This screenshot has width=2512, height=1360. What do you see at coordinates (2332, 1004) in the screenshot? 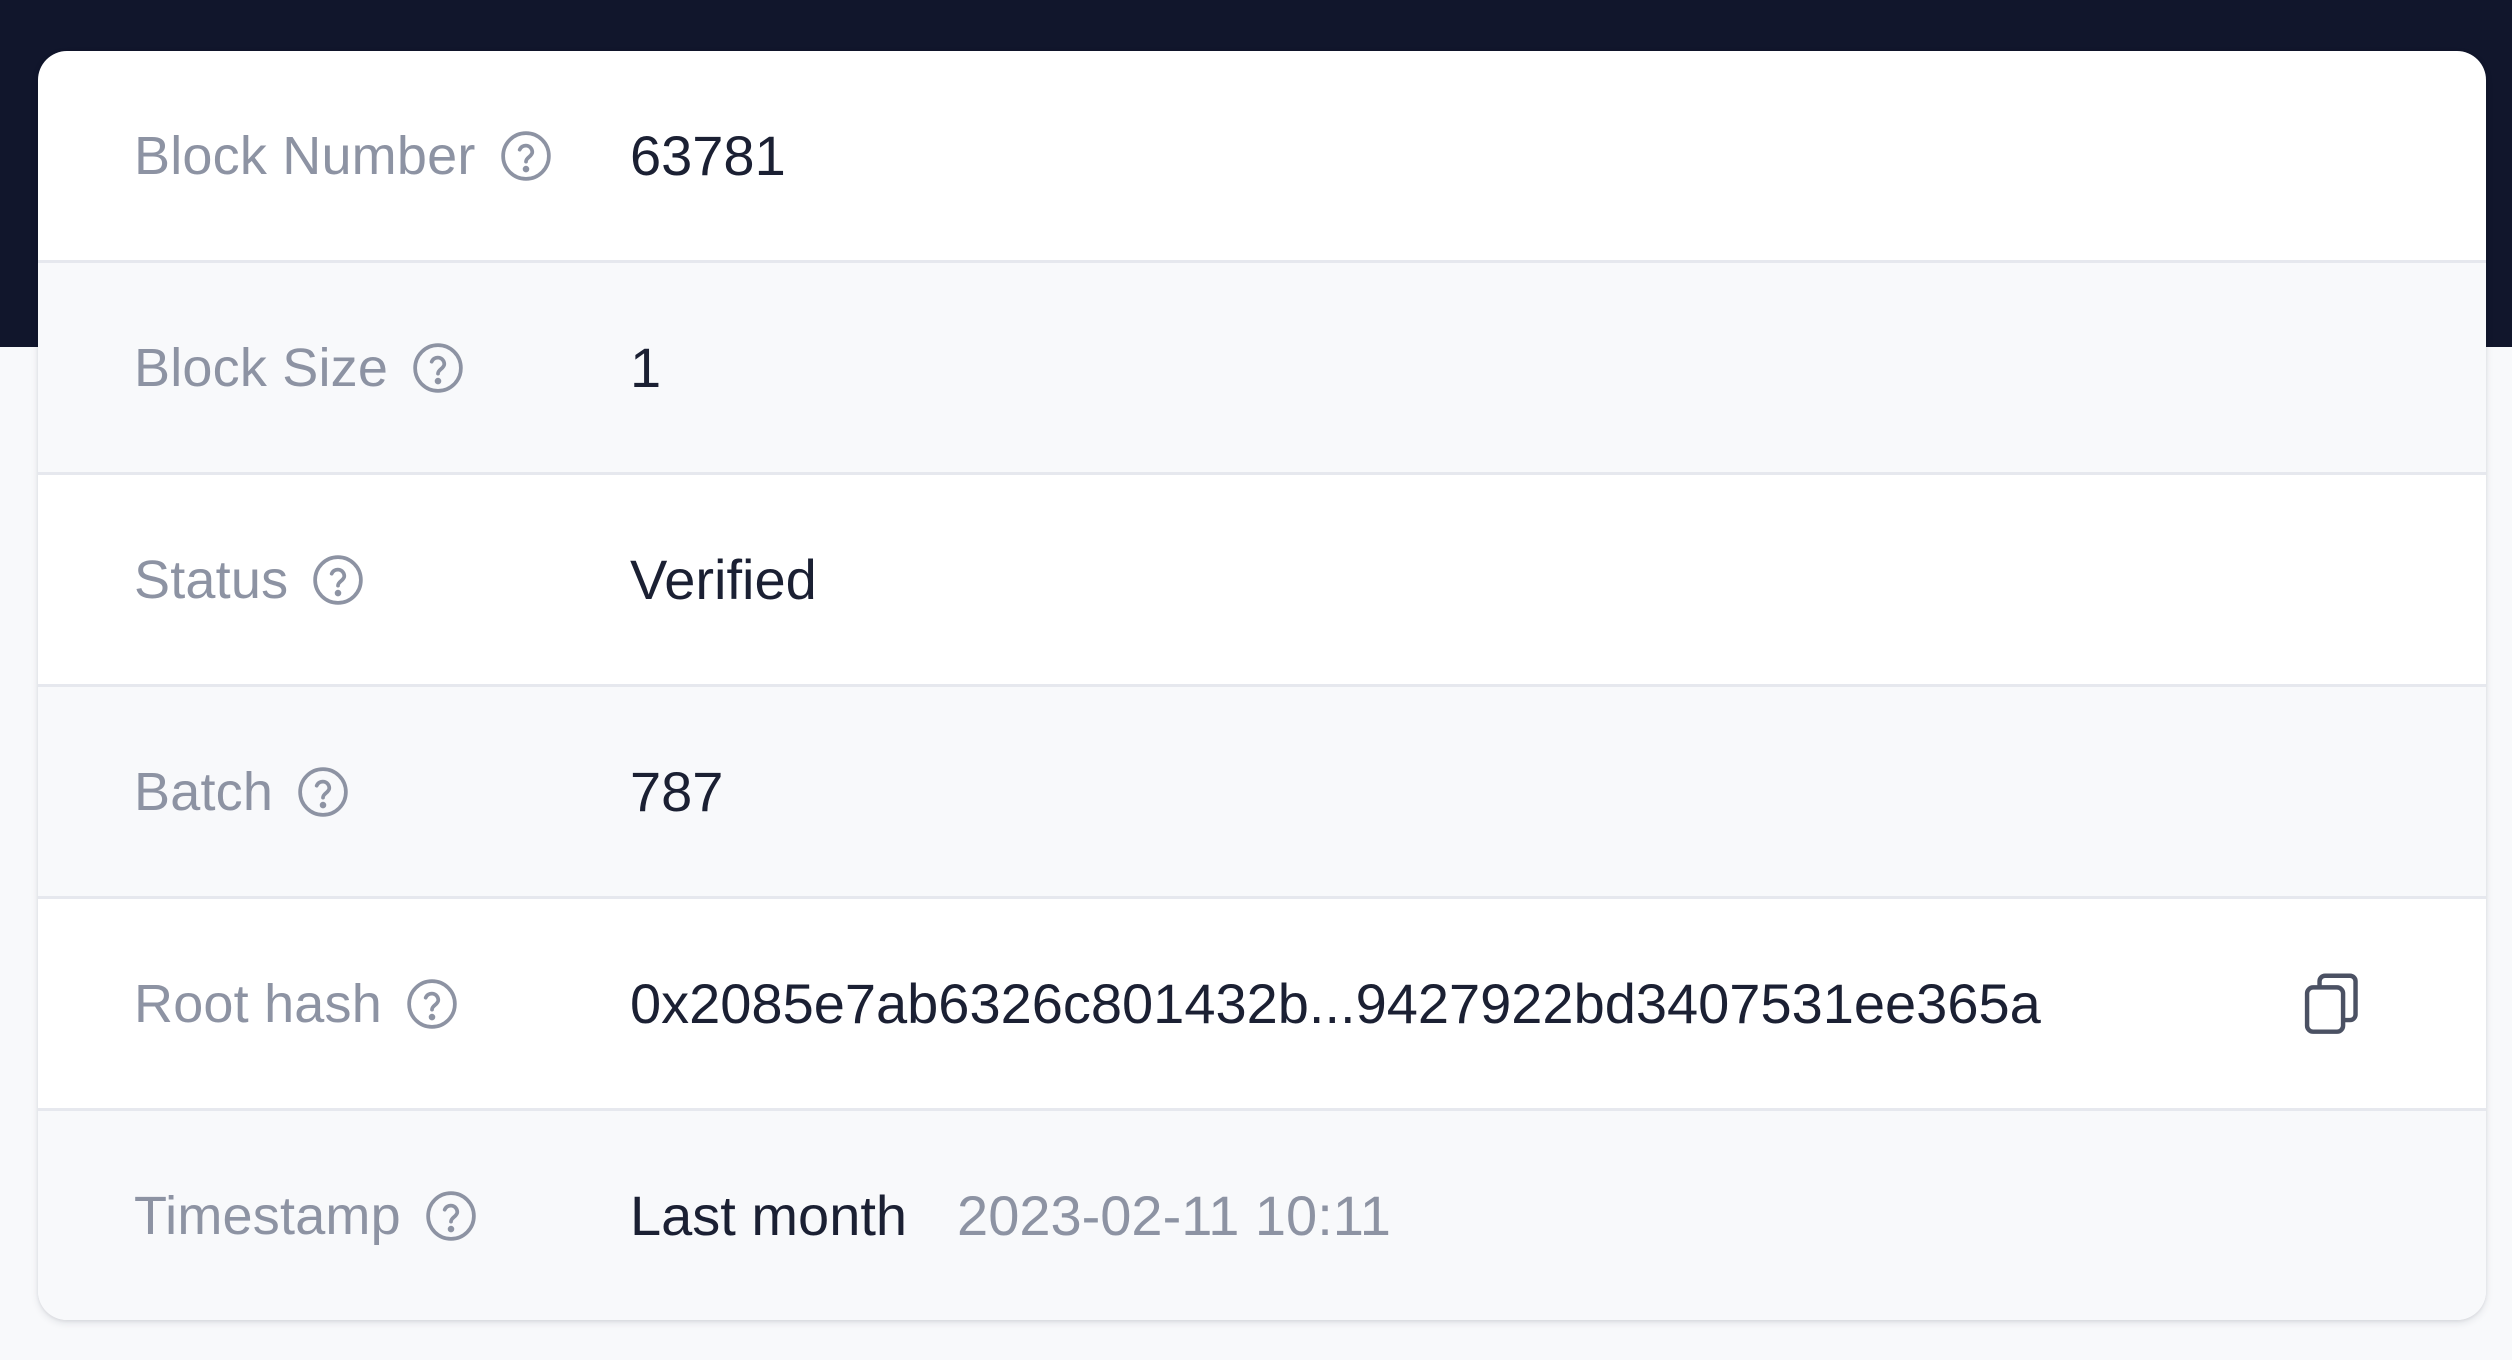
I see `copy-icon` at bounding box center [2332, 1004].